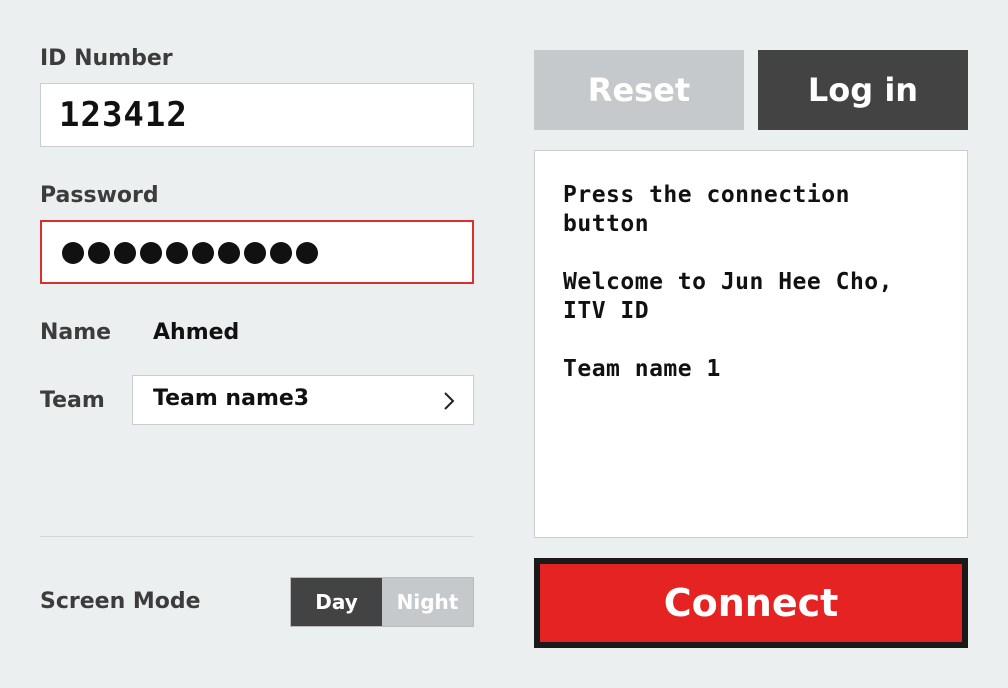 The image size is (1008, 688). I want to click on chevron-right-icon, so click(449, 401).